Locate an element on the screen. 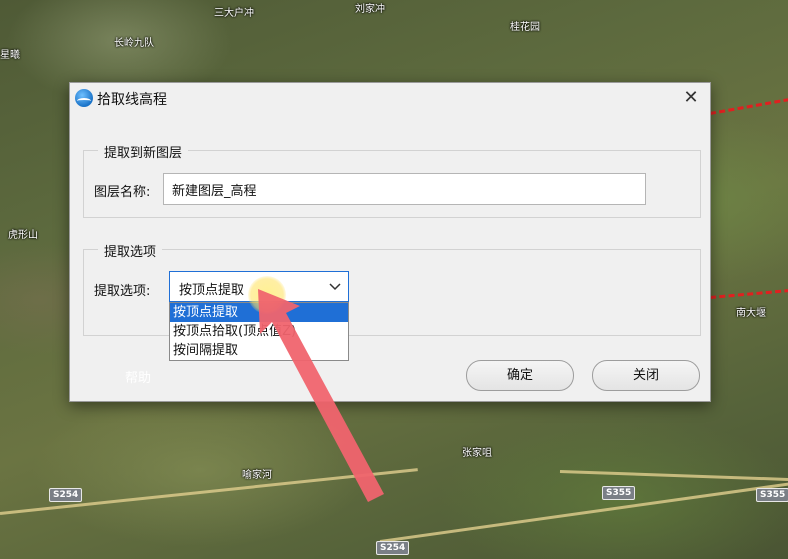 This screenshot has height=559, width=788. map-label: 刘家冲 is located at coordinates (370, 9).